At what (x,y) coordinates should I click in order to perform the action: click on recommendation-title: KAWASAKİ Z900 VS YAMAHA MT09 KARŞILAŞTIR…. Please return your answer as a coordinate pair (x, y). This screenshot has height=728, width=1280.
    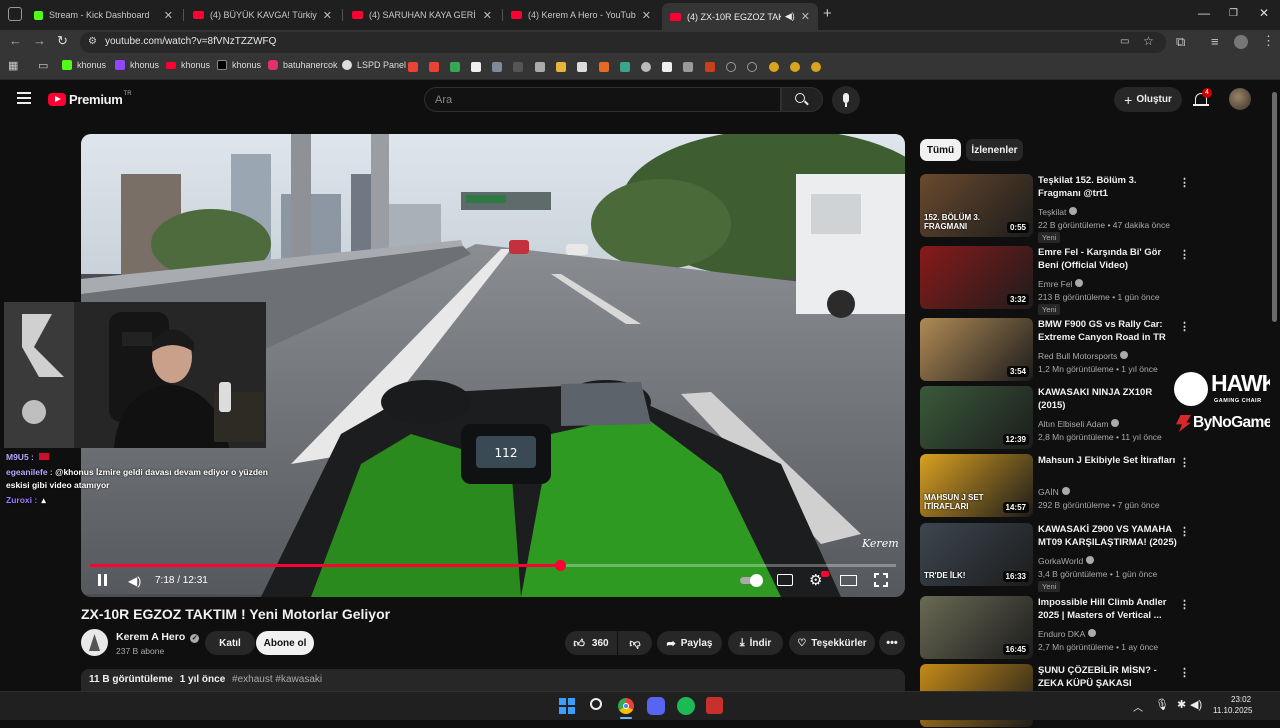
    Looking at the image, I should click on (1108, 536).